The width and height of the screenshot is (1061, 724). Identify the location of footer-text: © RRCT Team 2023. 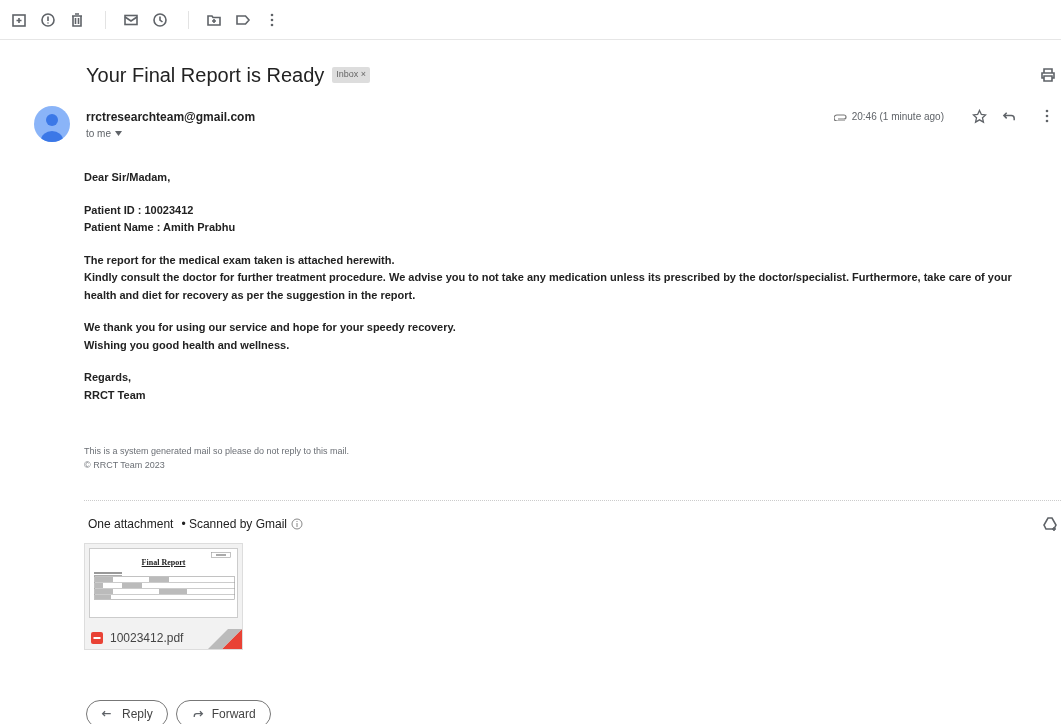
(125, 465).